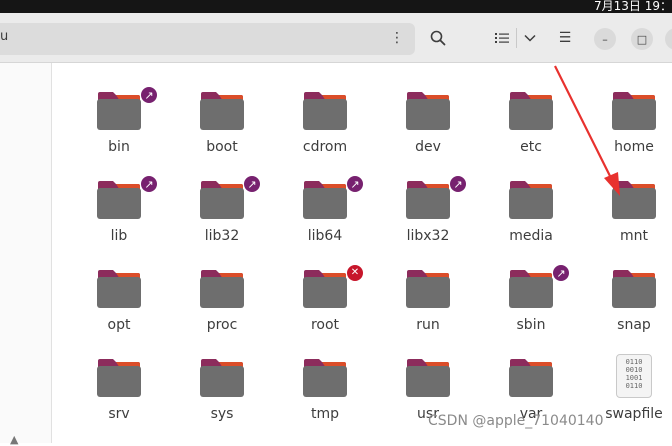  I want to click on watermark: CSDN @apple_71040140, so click(516, 421).